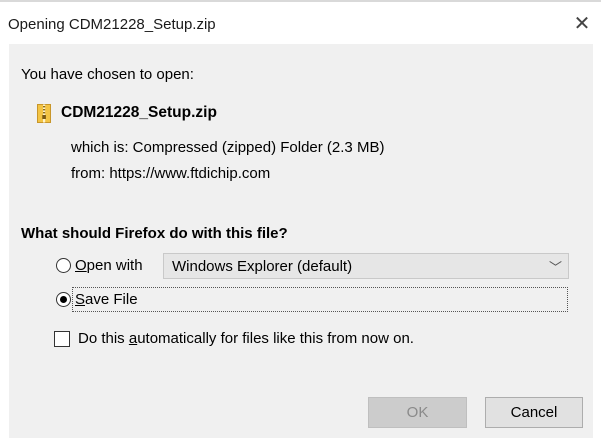 The height and width of the screenshot is (446, 601). I want to click on file-source: from: https://www.ftdichip.com, so click(171, 173).